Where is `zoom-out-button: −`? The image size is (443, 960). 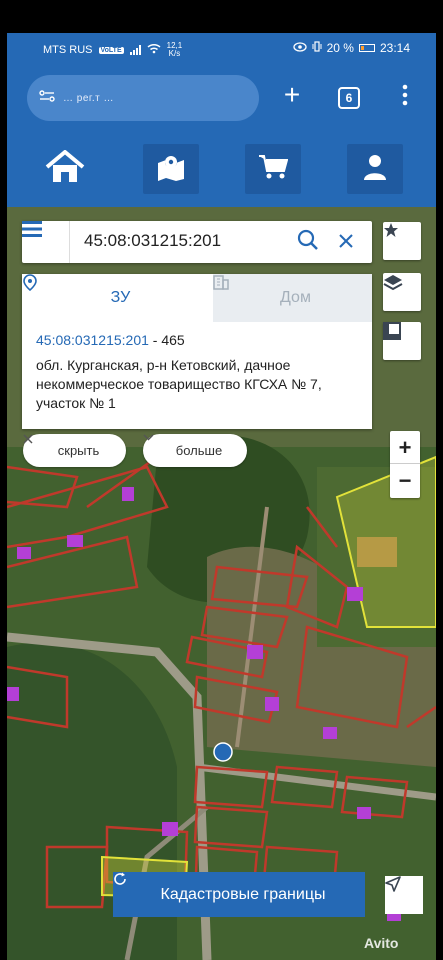 zoom-out-button: − is located at coordinates (405, 480).